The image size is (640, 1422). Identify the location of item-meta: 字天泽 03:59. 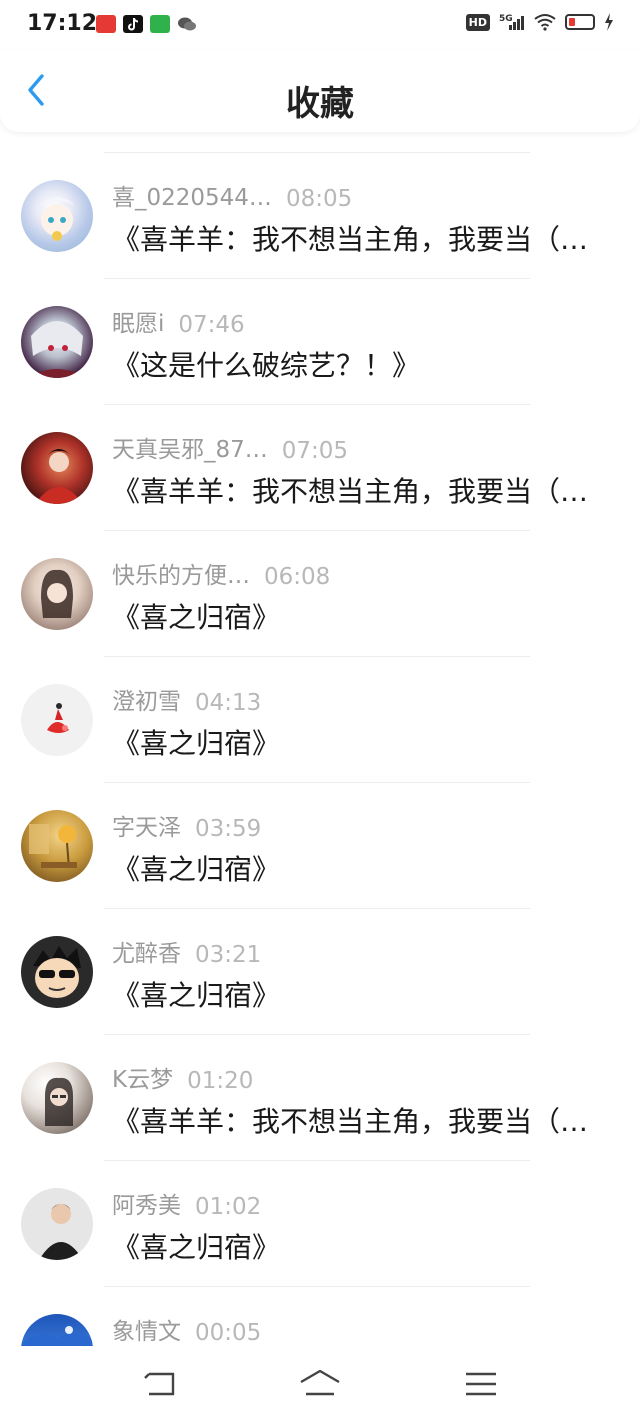
(186, 825).